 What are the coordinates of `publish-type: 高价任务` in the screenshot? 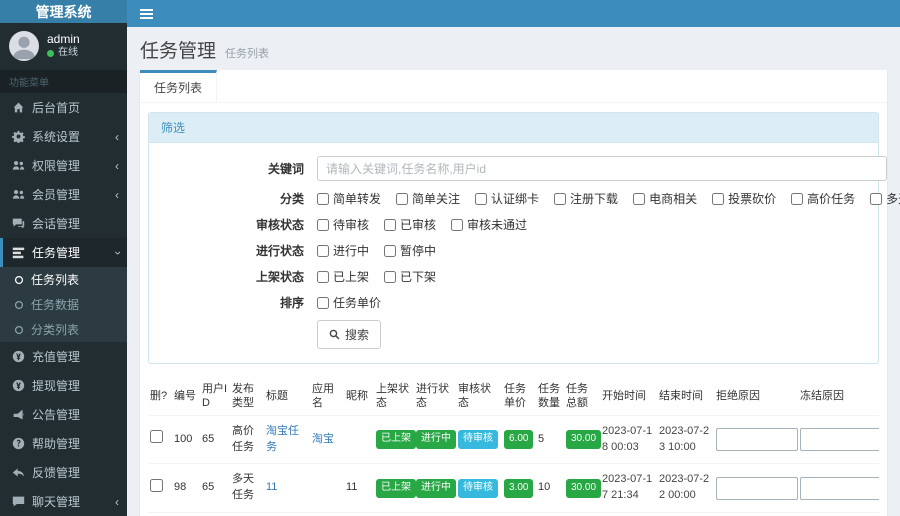 It's located at (247, 439).